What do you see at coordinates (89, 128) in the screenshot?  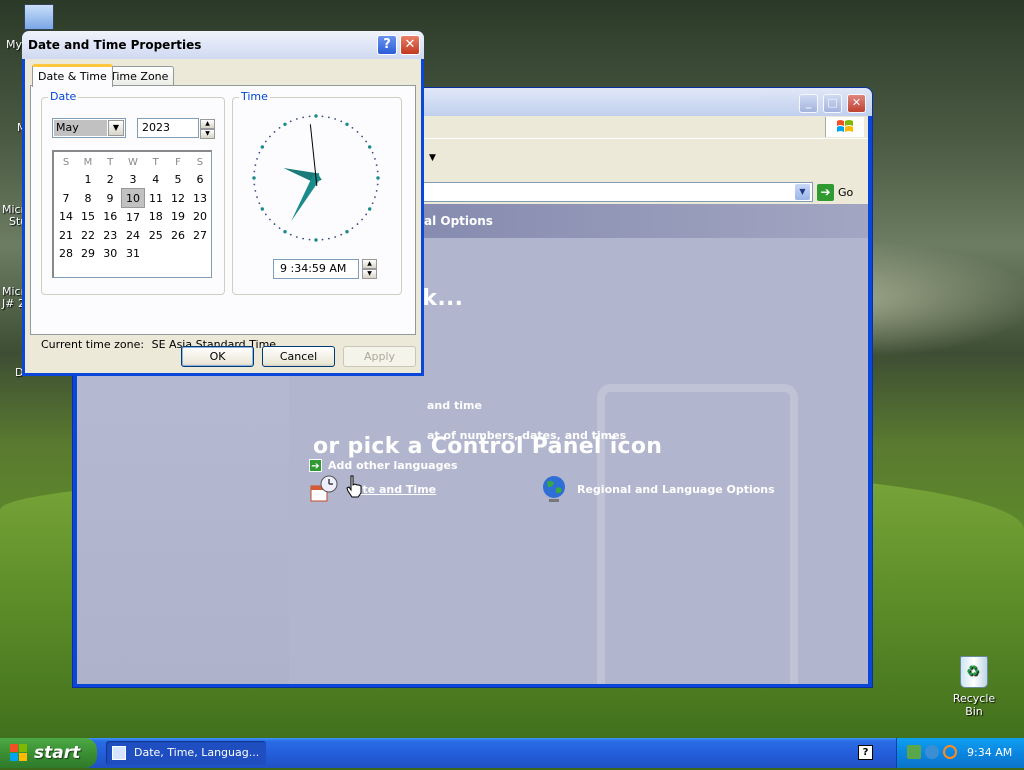 I see `month-select: May ▼` at bounding box center [89, 128].